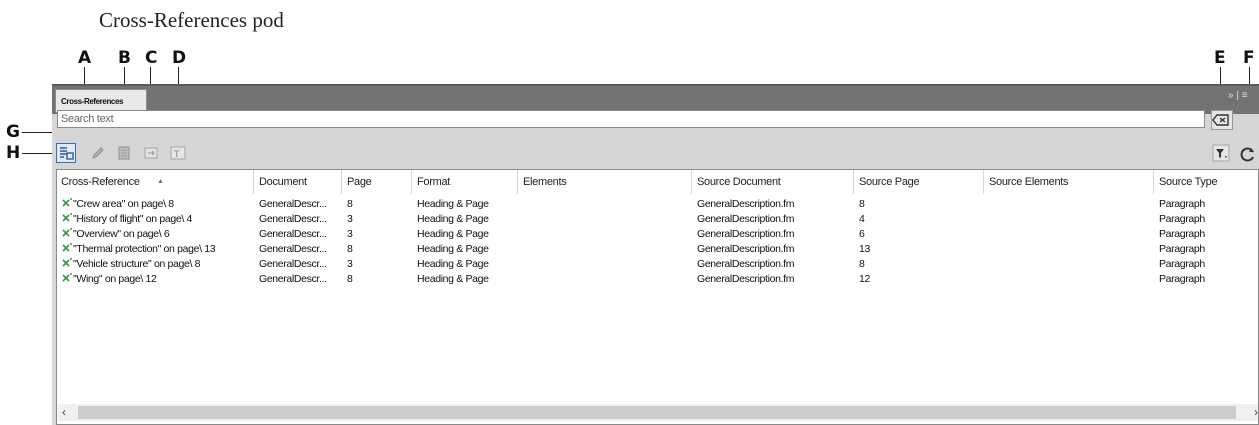  Describe the element at coordinates (191, 20) in the screenshot. I see `figure-caption: Cross-References pod` at that location.